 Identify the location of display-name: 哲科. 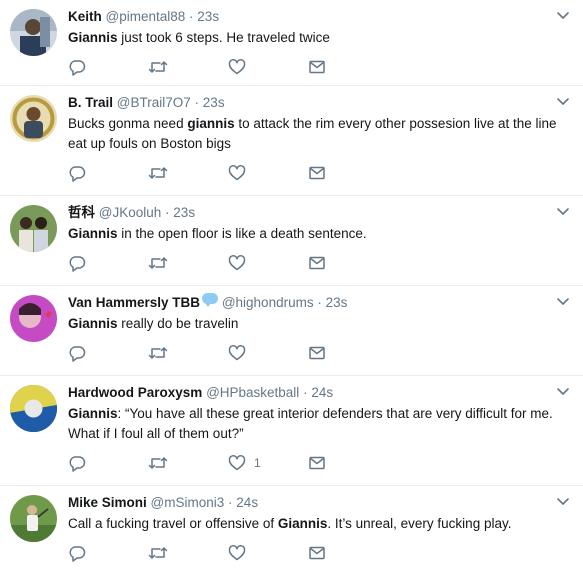
(81, 212).